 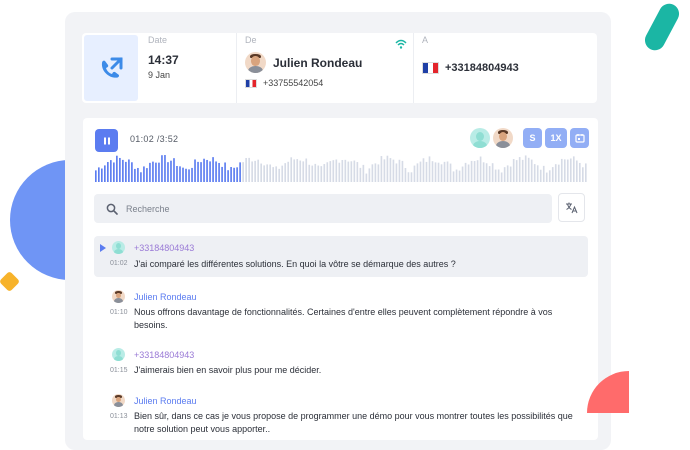 What do you see at coordinates (556, 138) in the screenshot?
I see `speed-button: 1X` at bounding box center [556, 138].